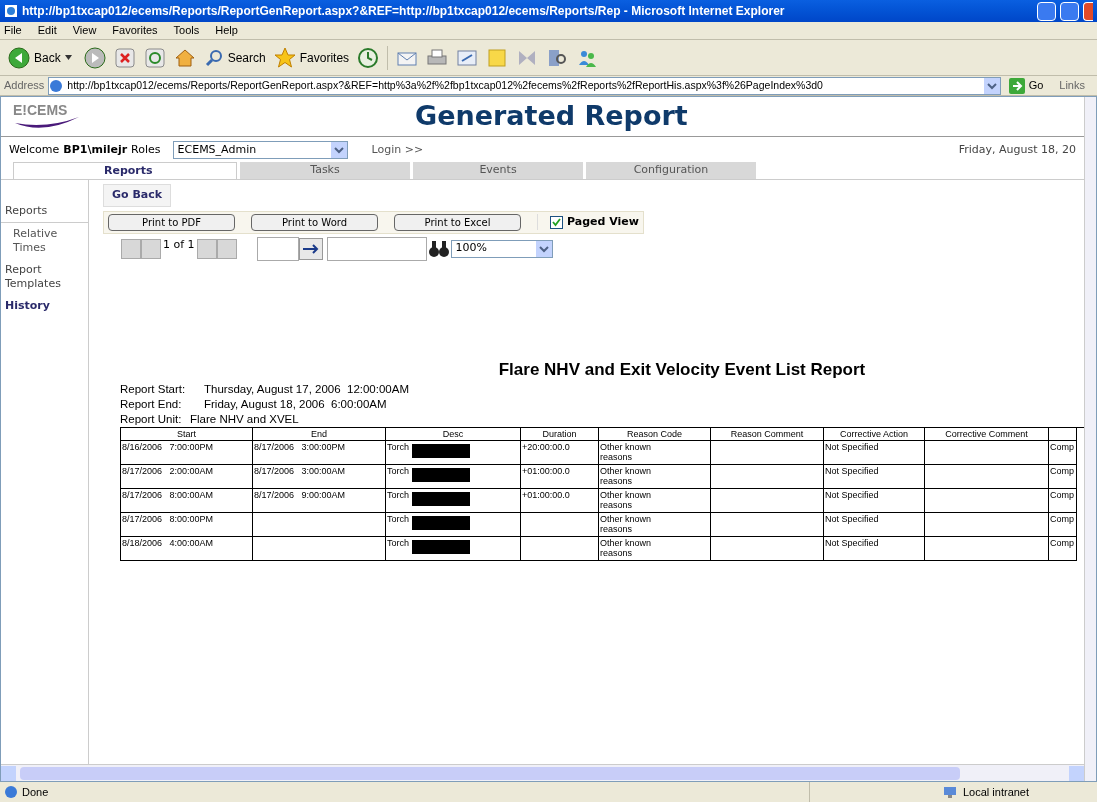  What do you see at coordinates (295, 404) in the screenshot?
I see `info-value: Friday, August 18, 2006 6:00:00AM` at bounding box center [295, 404].